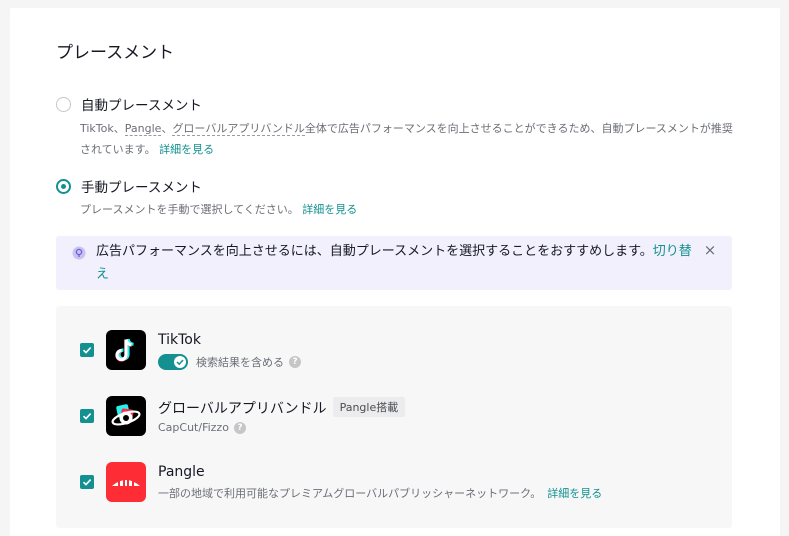 Image resolution: width=789 pixels, height=536 pixels. What do you see at coordinates (126, 482) in the screenshot?
I see `pangle-logo-icon` at bounding box center [126, 482].